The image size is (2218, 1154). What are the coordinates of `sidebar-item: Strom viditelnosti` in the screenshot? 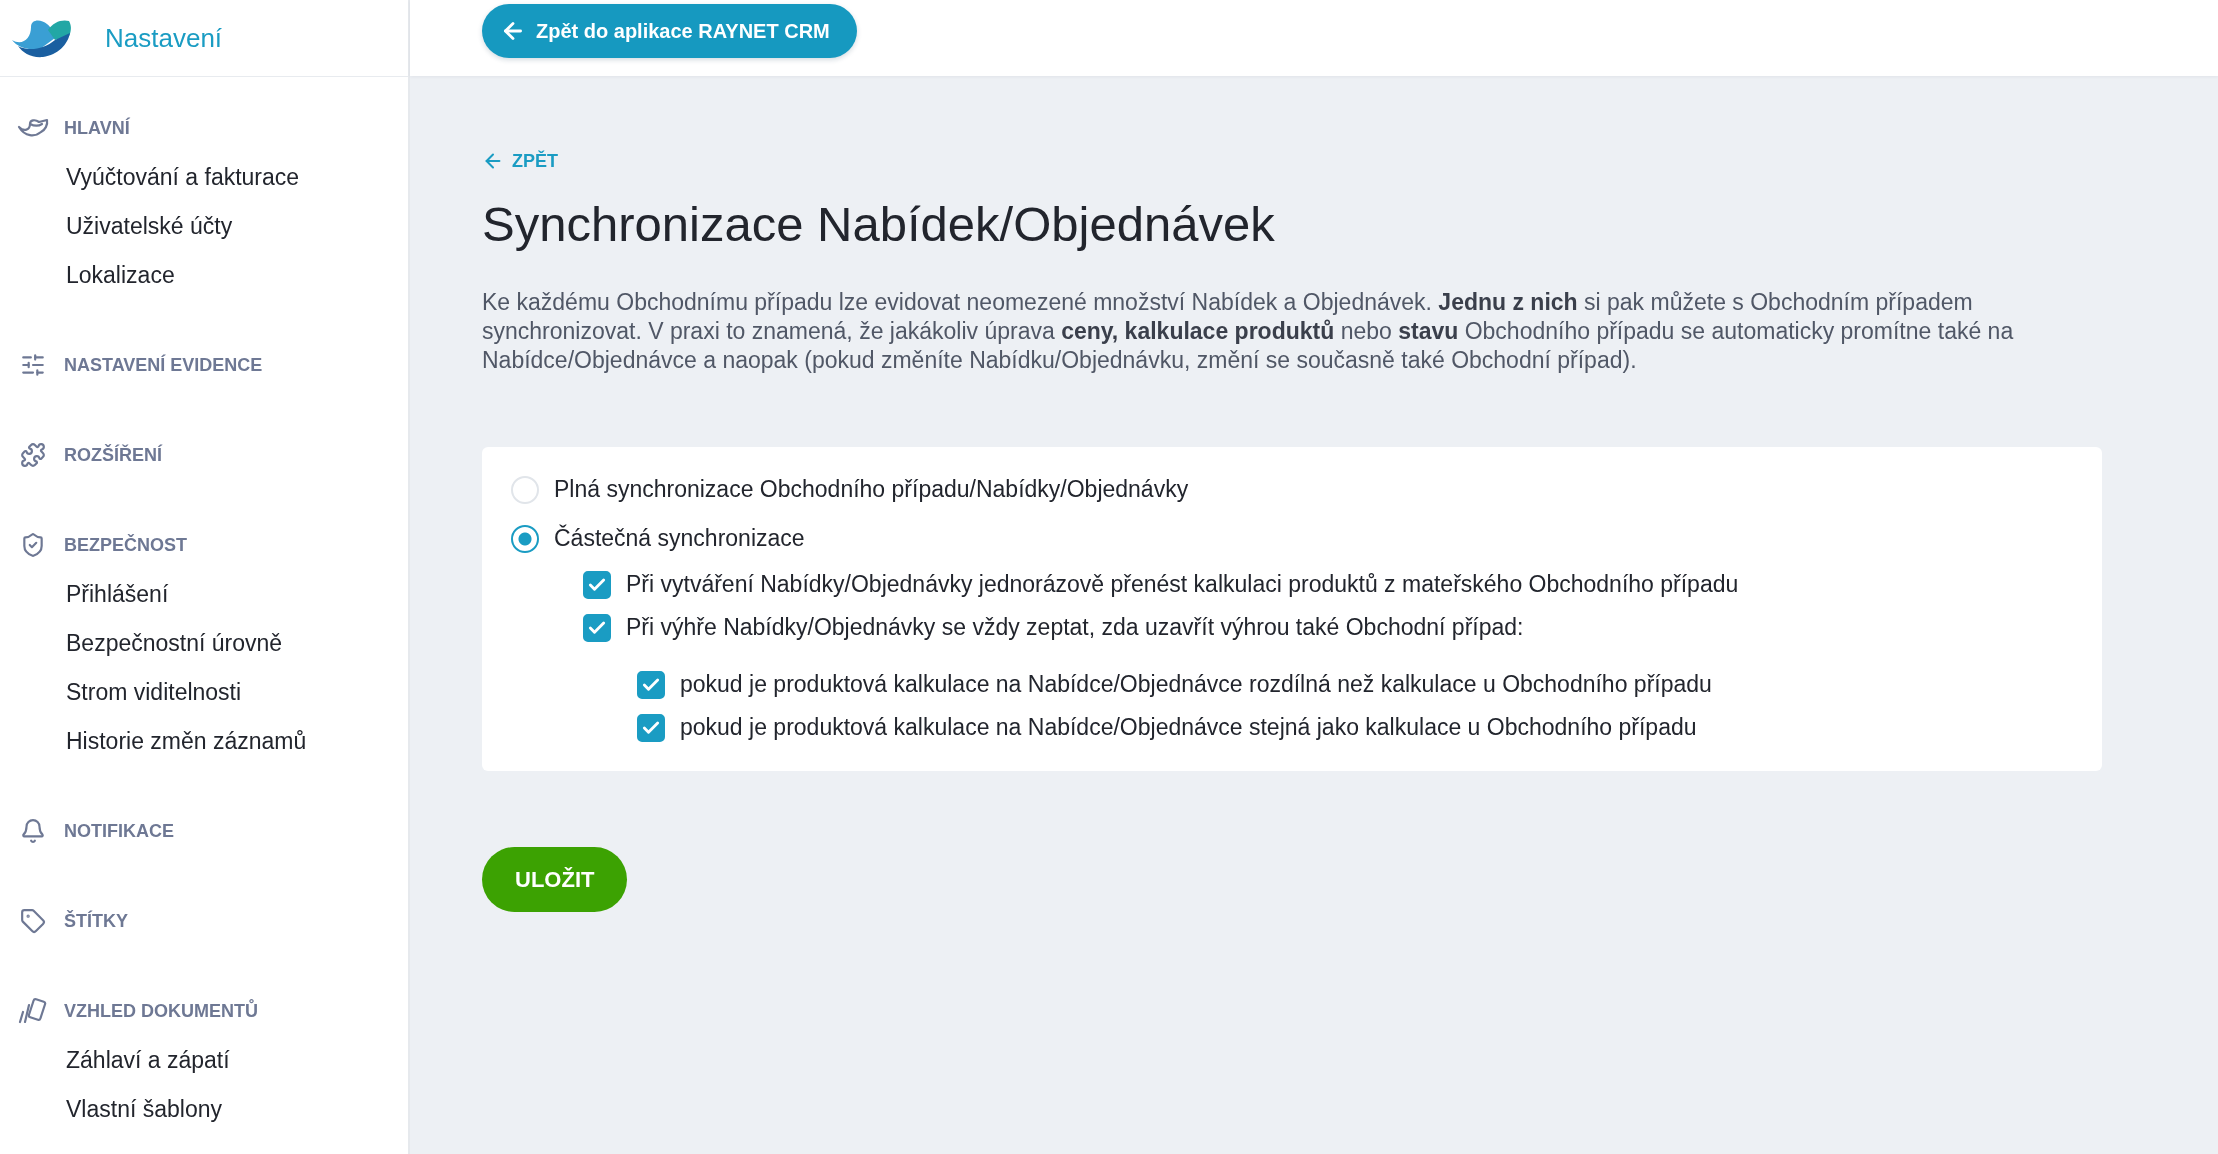 It's located at (154, 692).